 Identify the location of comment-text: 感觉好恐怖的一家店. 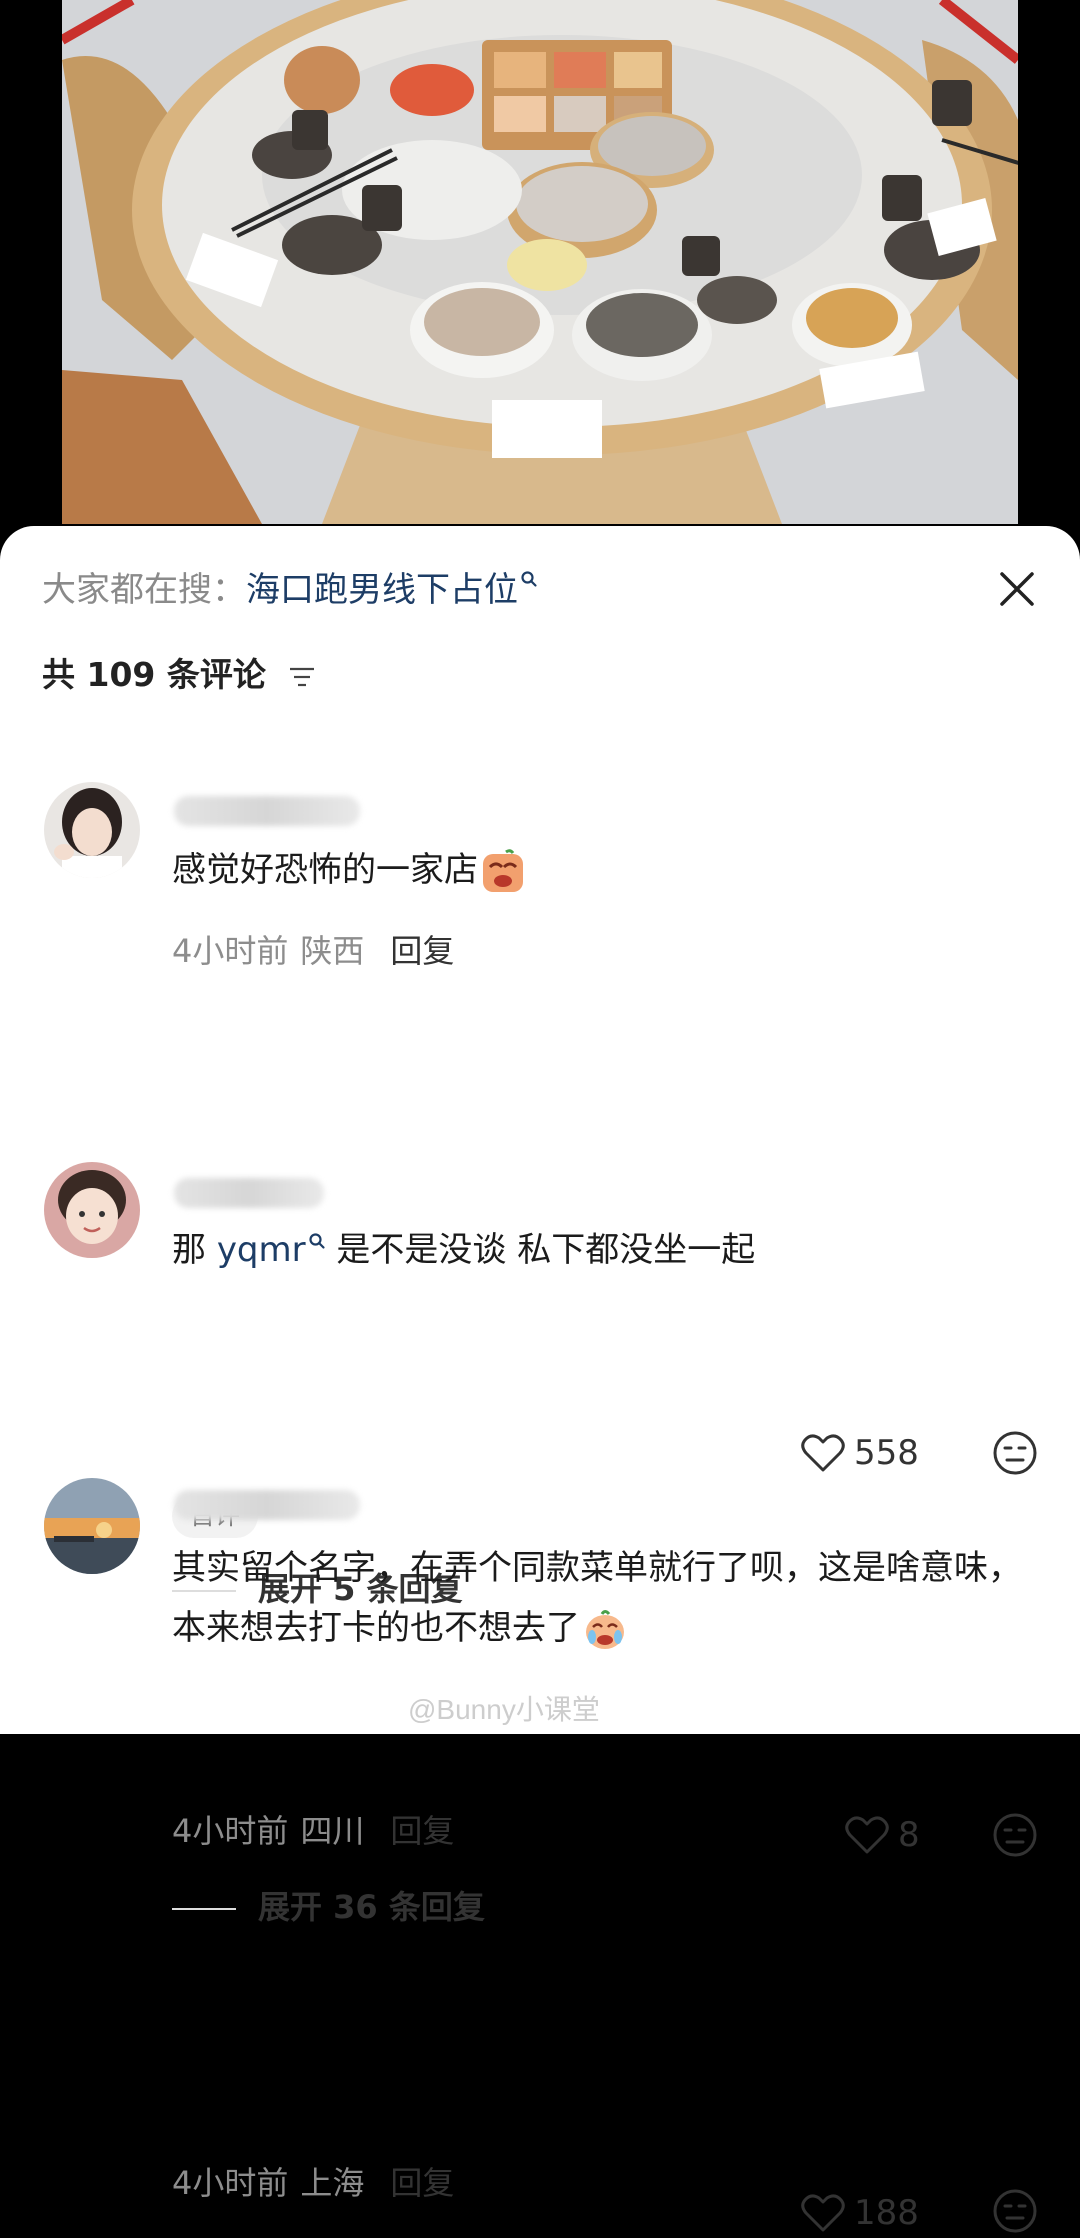
(607, 870).